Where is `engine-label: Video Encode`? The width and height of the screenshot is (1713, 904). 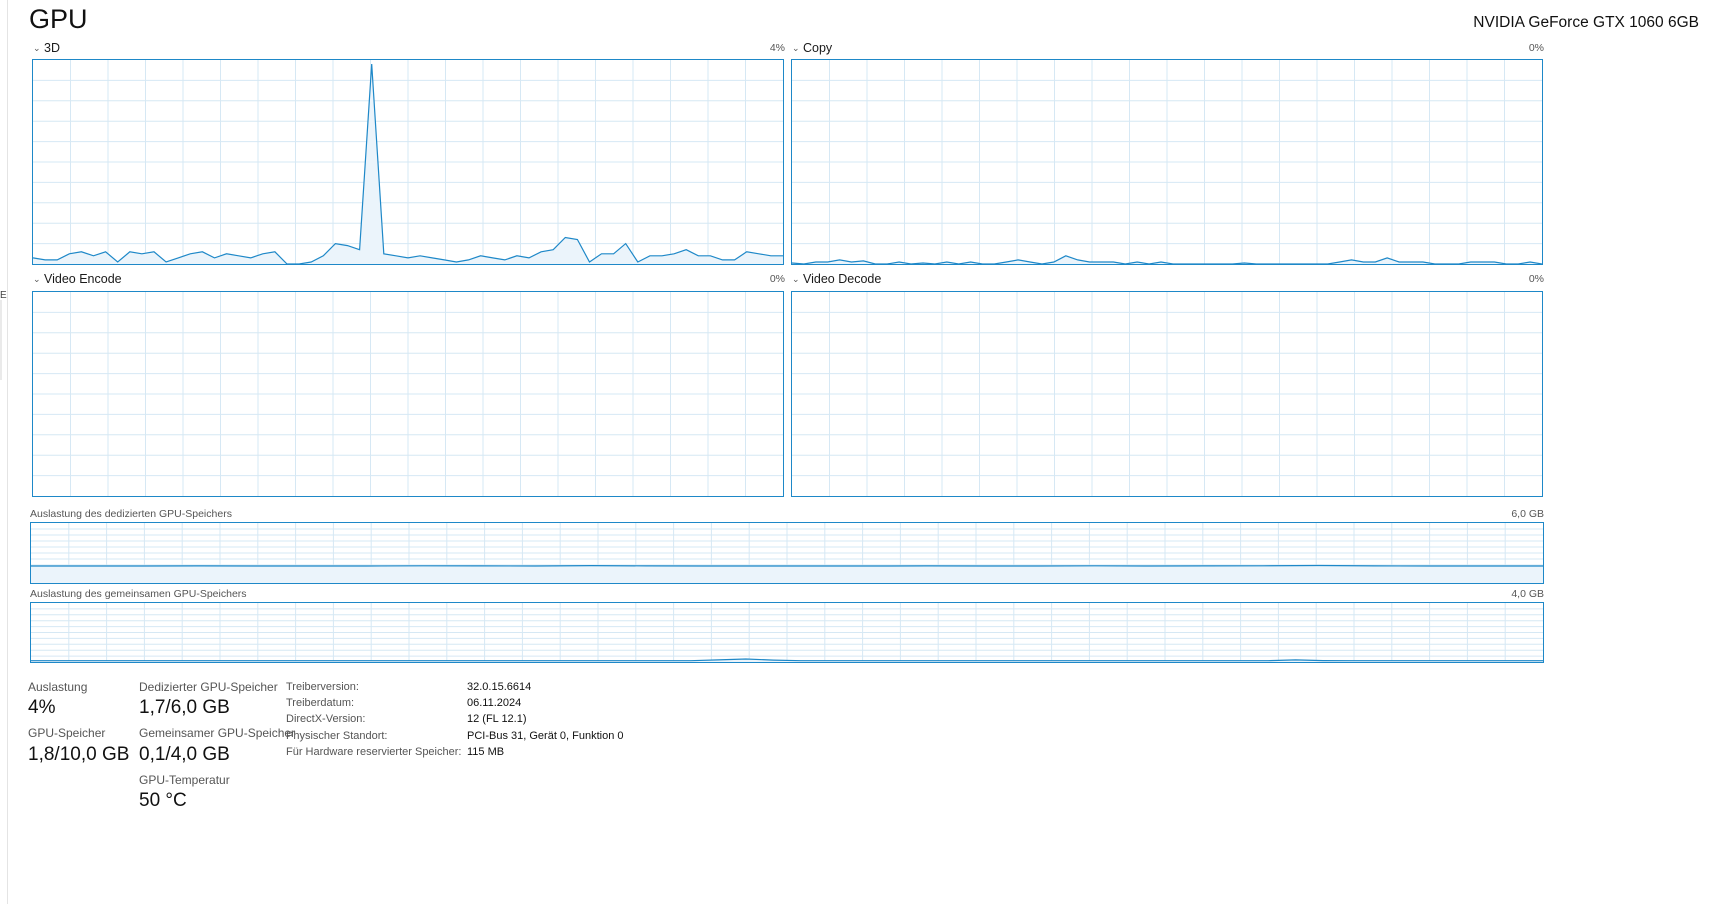 engine-label: Video Encode is located at coordinates (83, 279).